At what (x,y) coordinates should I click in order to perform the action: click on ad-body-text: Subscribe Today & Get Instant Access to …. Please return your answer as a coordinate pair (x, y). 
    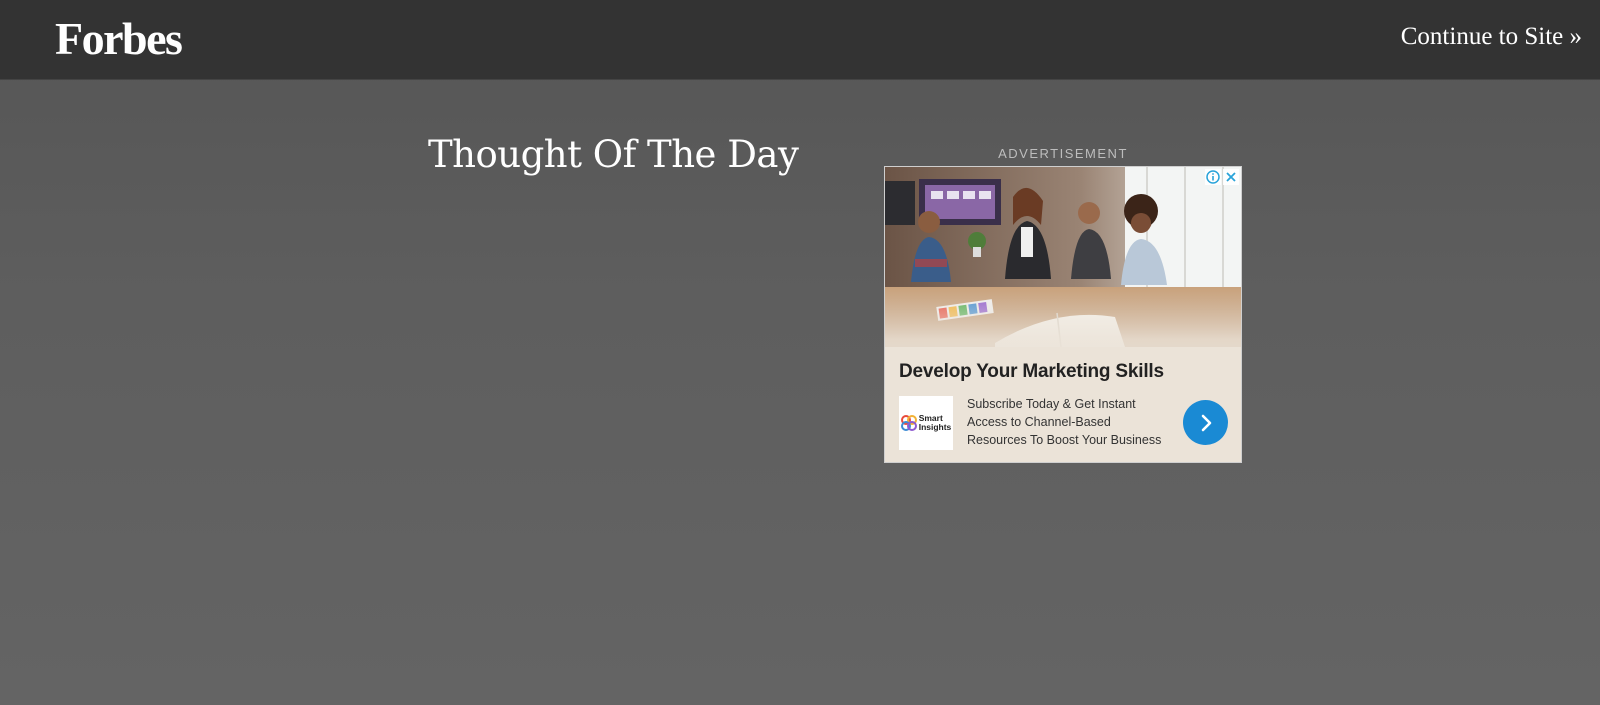
    Looking at the image, I should click on (1074, 422).